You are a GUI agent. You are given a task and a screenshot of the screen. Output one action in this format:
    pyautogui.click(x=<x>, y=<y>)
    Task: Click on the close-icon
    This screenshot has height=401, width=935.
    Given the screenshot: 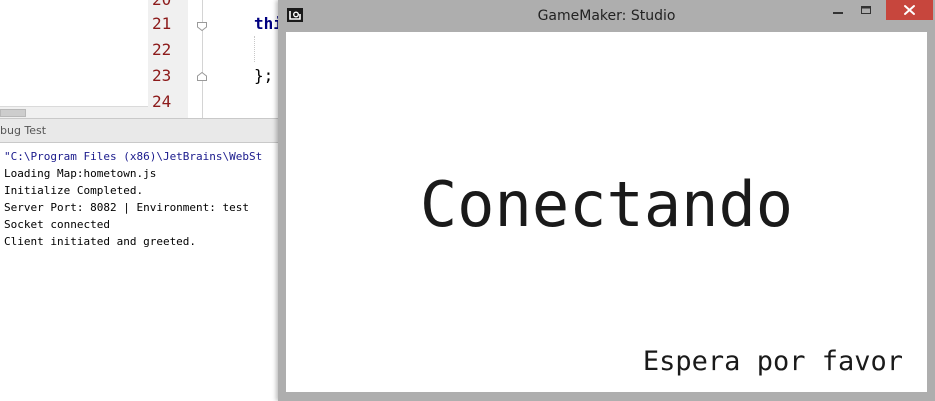 What is the action you would take?
    pyautogui.click(x=909, y=10)
    